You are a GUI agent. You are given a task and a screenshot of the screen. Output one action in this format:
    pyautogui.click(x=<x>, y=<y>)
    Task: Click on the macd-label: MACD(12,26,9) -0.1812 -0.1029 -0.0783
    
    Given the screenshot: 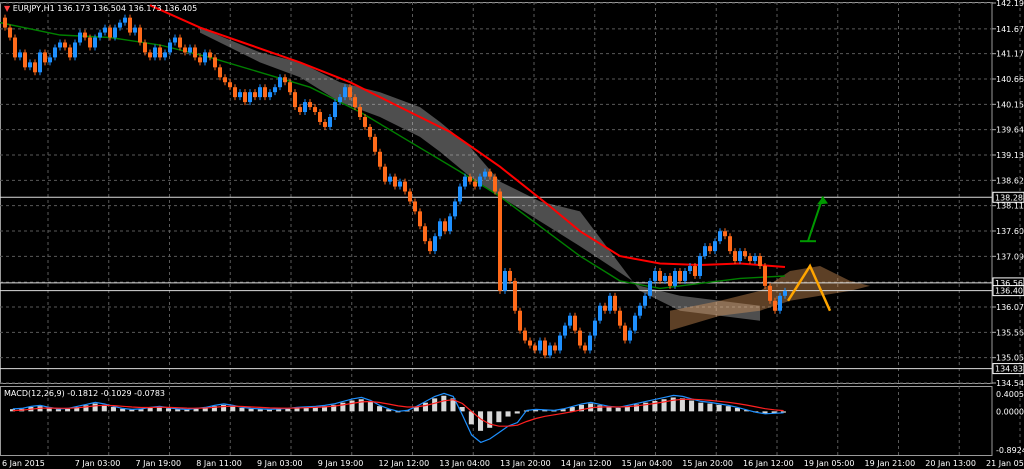 What is the action you would take?
    pyautogui.click(x=85, y=393)
    